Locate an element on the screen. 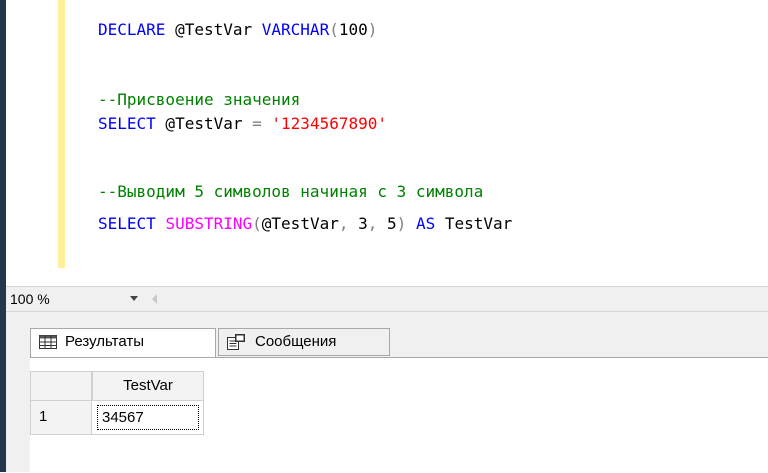 Image resolution: width=768 pixels, height=473 pixels. code-line: SELECT @TestVar = '1234567890' is located at coordinates (242, 124).